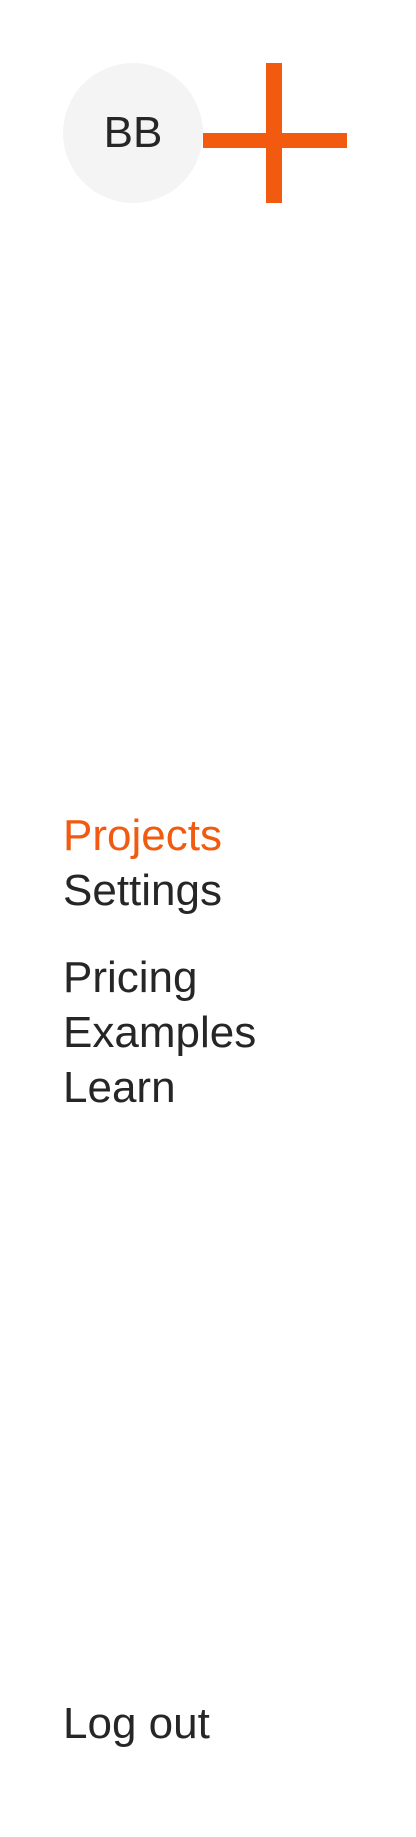 This screenshot has width=416, height=1837. What do you see at coordinates (223, 890) in the screenshot?
I see `nav-item-settings: Settings` at bounding box center [223, 890].